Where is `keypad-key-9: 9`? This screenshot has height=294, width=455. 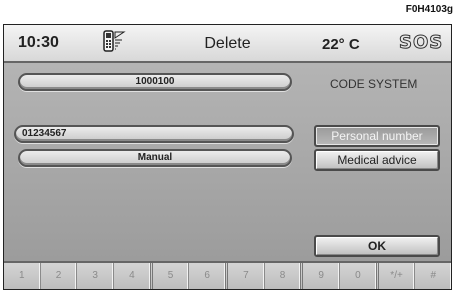 keypad-key-9: 9 is located at coordinates (322, 276).